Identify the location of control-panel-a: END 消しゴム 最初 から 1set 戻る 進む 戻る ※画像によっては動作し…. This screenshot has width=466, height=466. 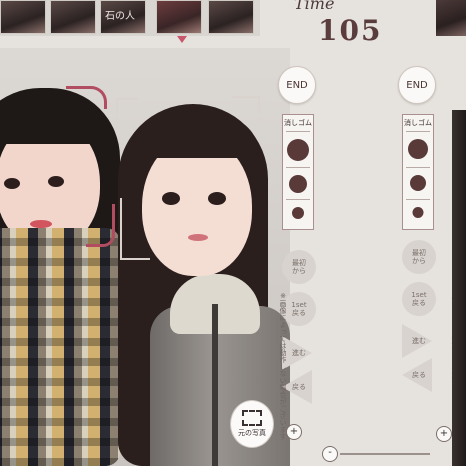
(304, 260).